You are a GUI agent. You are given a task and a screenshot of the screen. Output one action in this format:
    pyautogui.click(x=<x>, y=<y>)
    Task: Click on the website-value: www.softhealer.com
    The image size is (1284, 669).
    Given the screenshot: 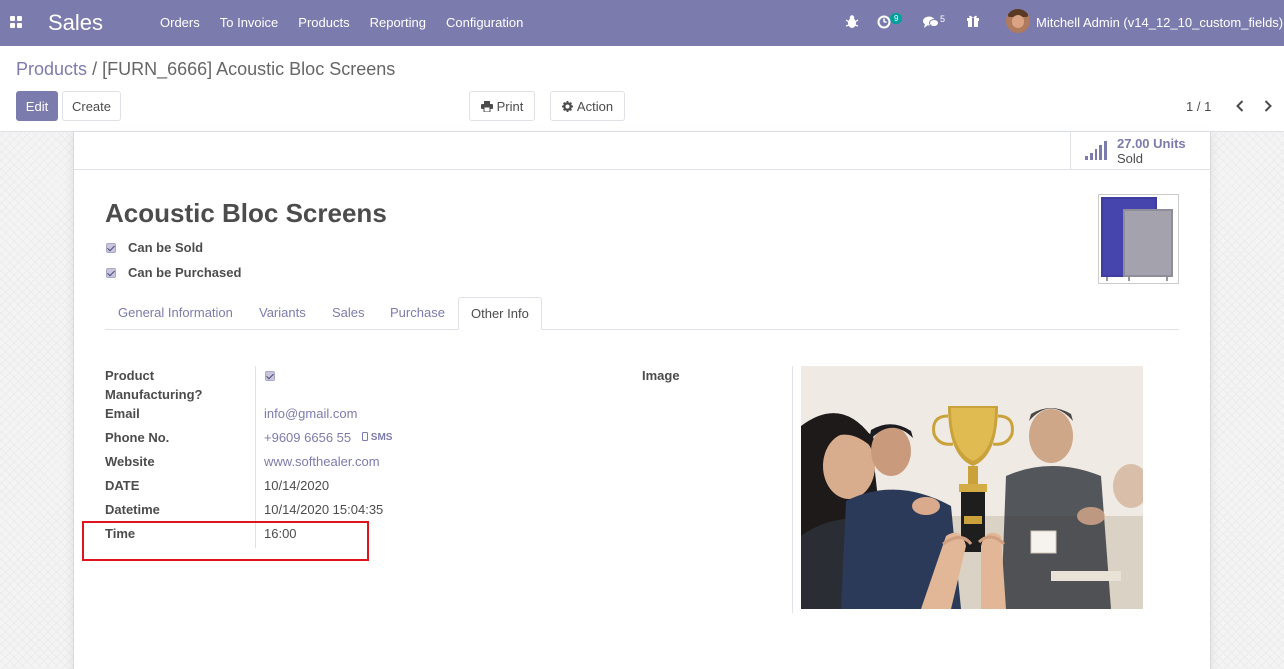 What is the action you would take?
    pyautogui.click(x=322, y=461)
    